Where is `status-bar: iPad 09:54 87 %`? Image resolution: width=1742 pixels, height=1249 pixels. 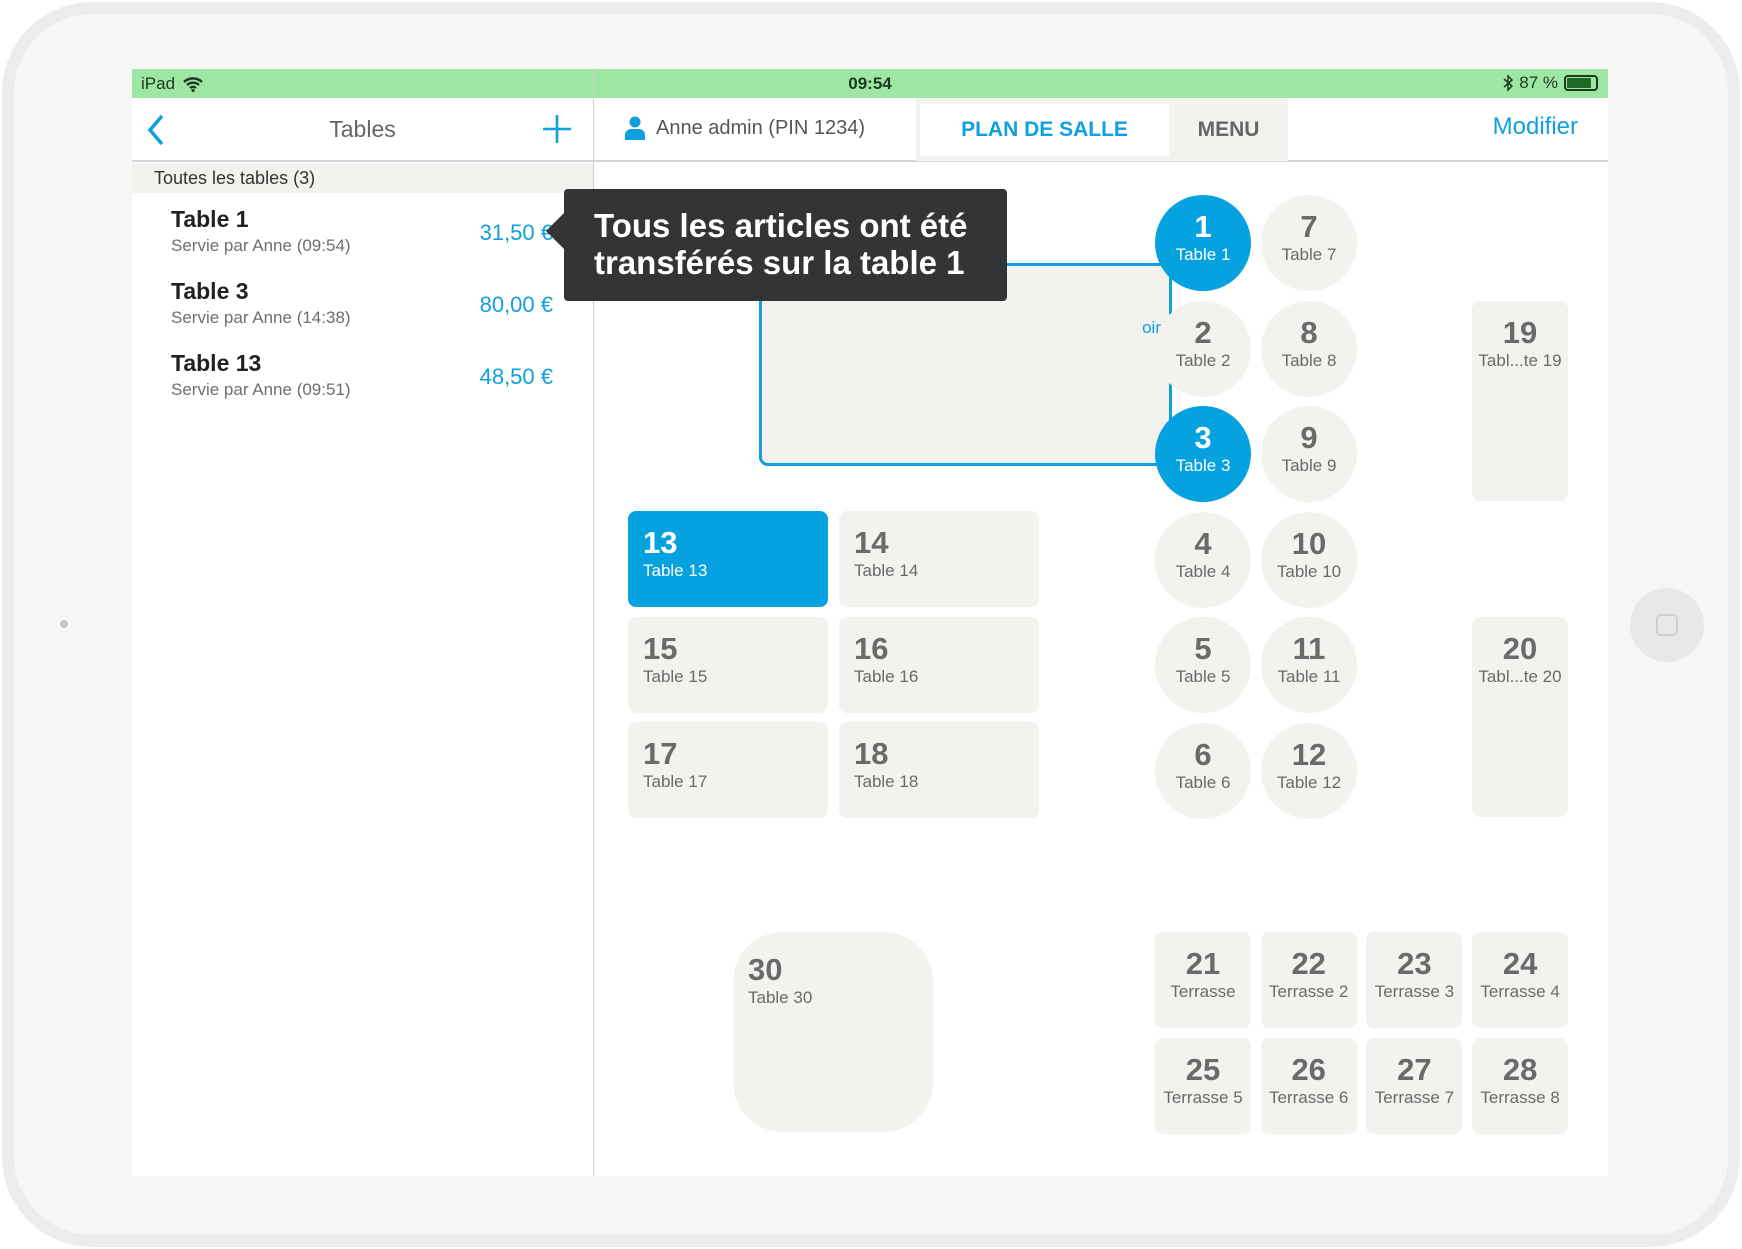 status-bar: iPad 09:54 87 % is located at coordinates (870, 83).